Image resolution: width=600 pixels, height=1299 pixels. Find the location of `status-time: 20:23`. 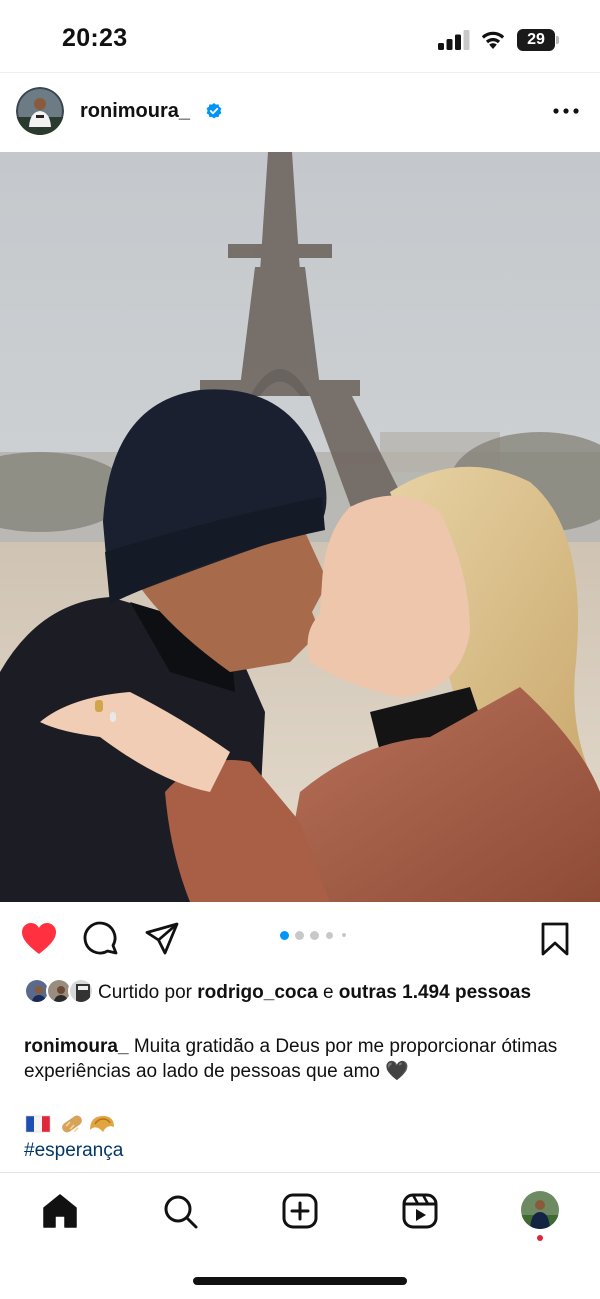

status-time: 20:23 is located at coordinates (95, 38).